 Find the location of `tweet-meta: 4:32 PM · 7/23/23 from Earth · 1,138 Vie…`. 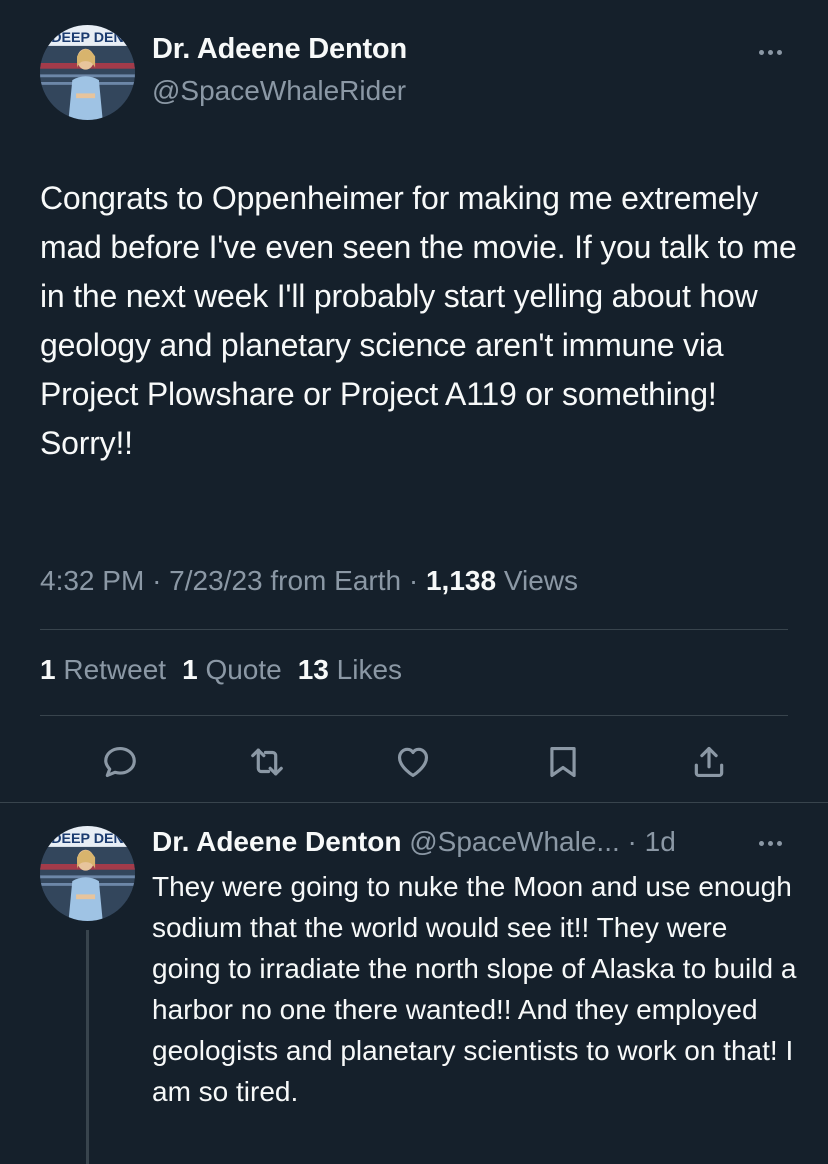

tweet-meta: 4:32 PM · 7/23/23 from Earth · 1,138 Vie… is located at coordinates (309, 580).